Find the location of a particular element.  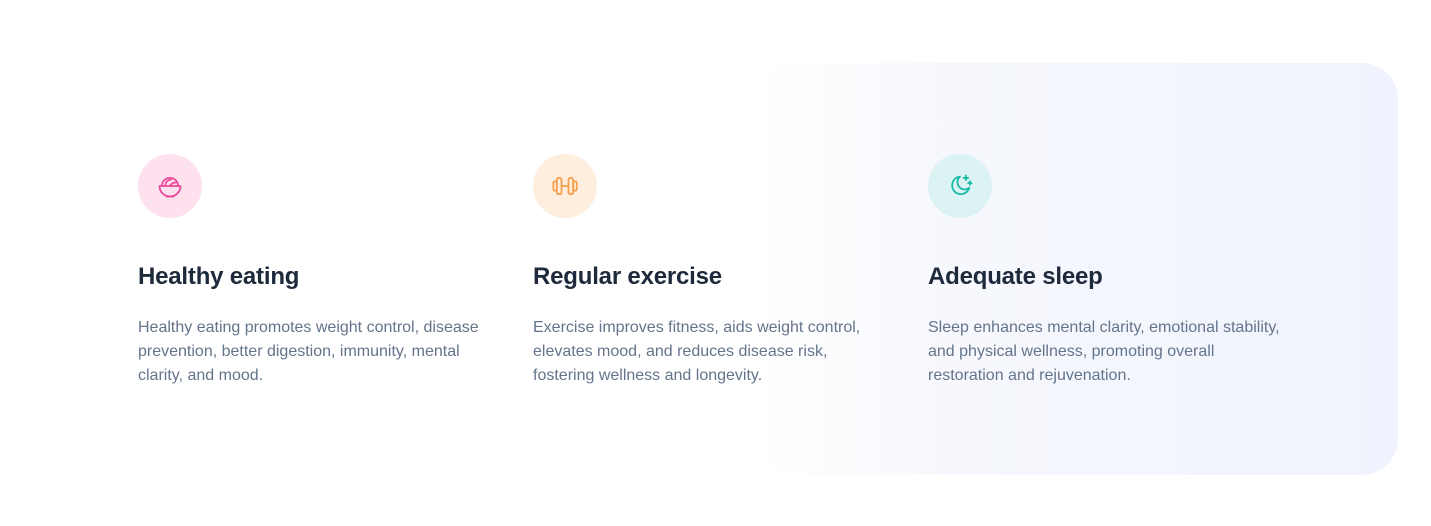

dumbbell-icon is located at coordinates (565, 186).